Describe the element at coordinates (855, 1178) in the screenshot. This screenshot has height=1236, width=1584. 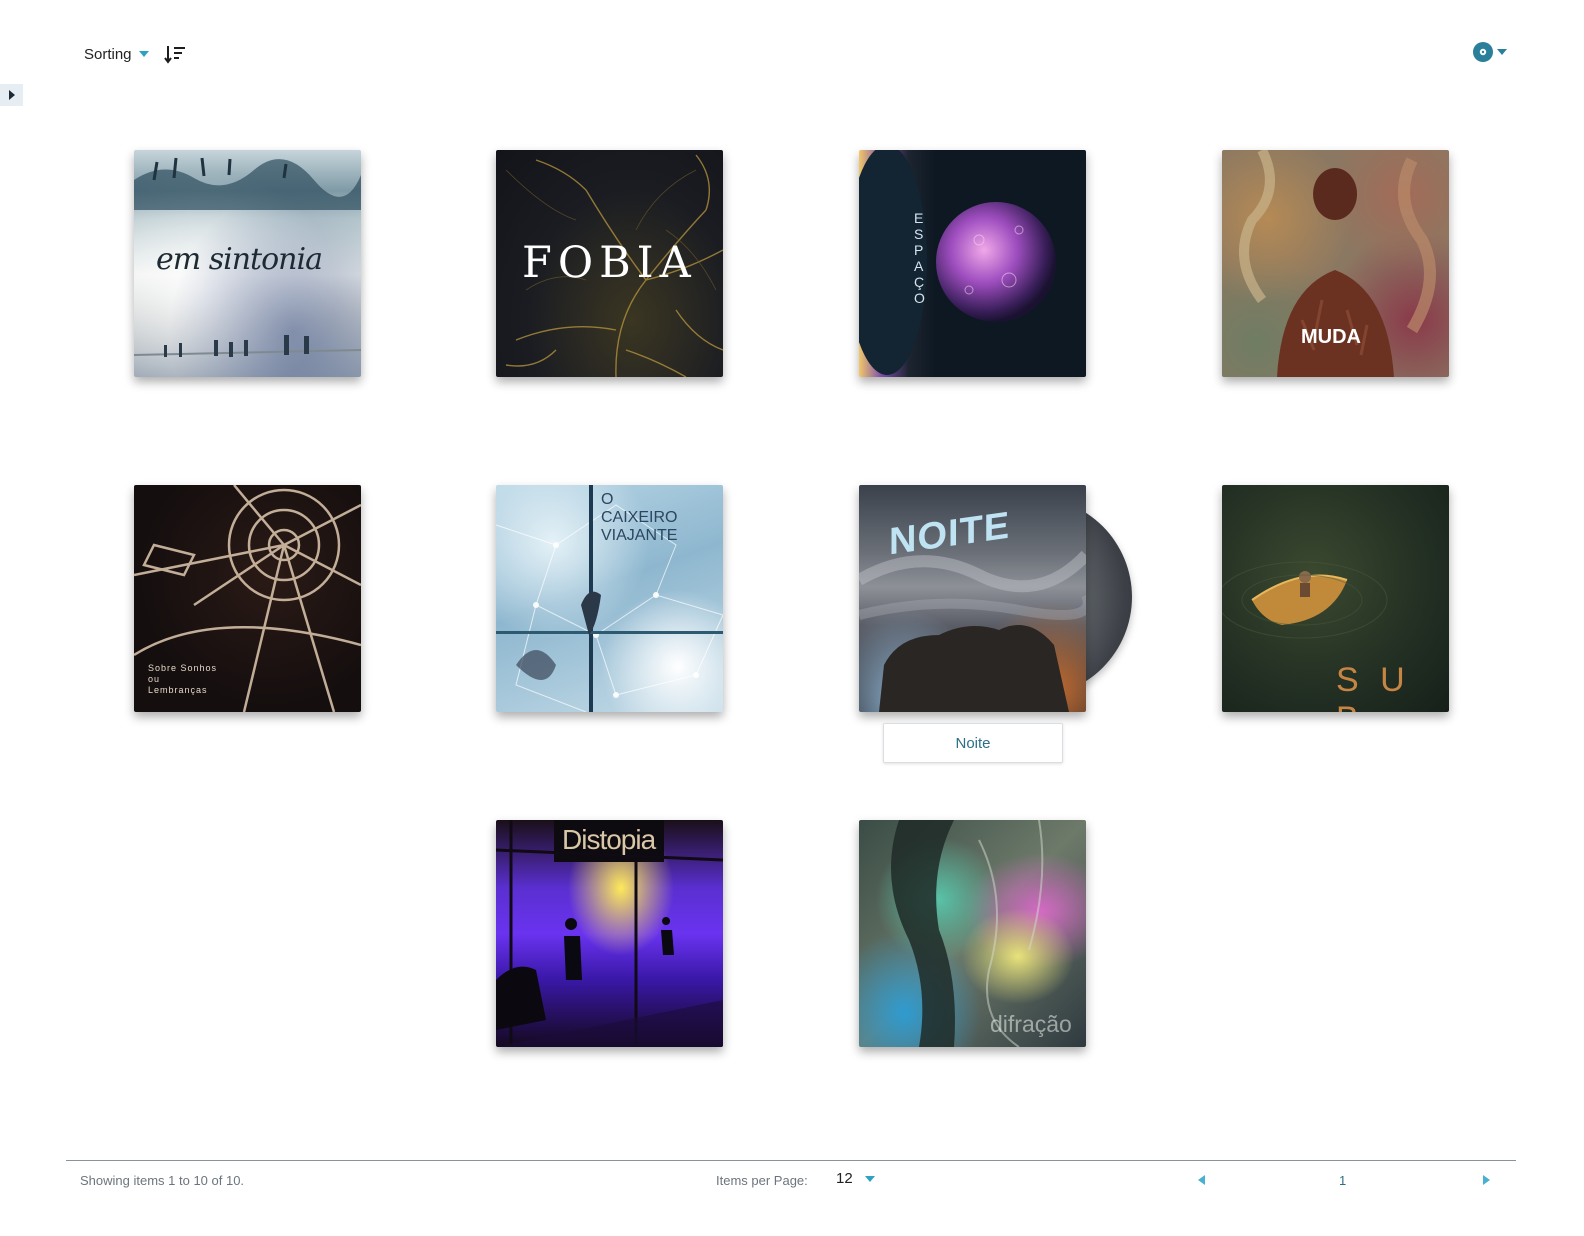
I see `items-per-page-select: 12` at that location.